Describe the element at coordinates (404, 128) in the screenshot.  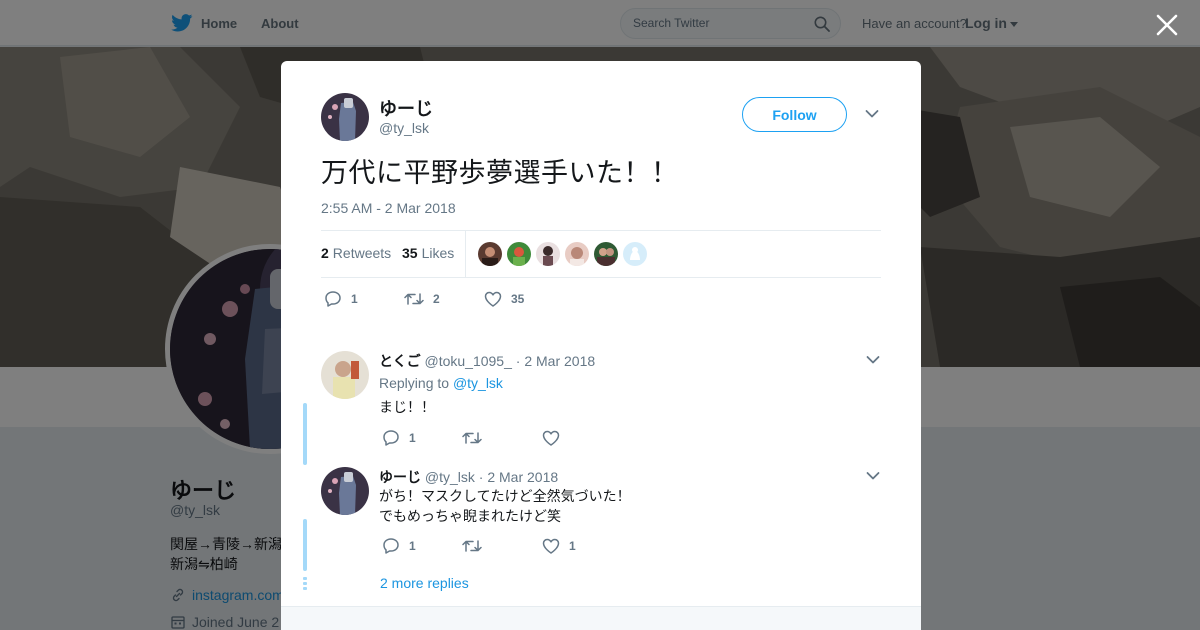
I see `tweet-author-handle: @ty_lsk` at that location.